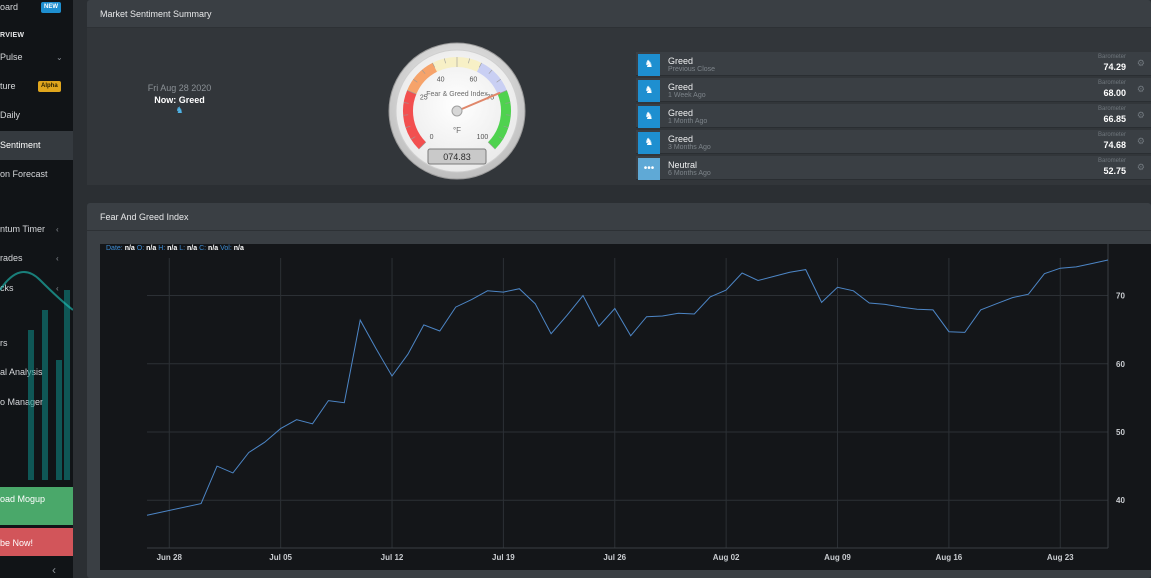 The image size is (1151, 578). I want to click on sidebar-item-4: Sentiment, so click(36, 145).